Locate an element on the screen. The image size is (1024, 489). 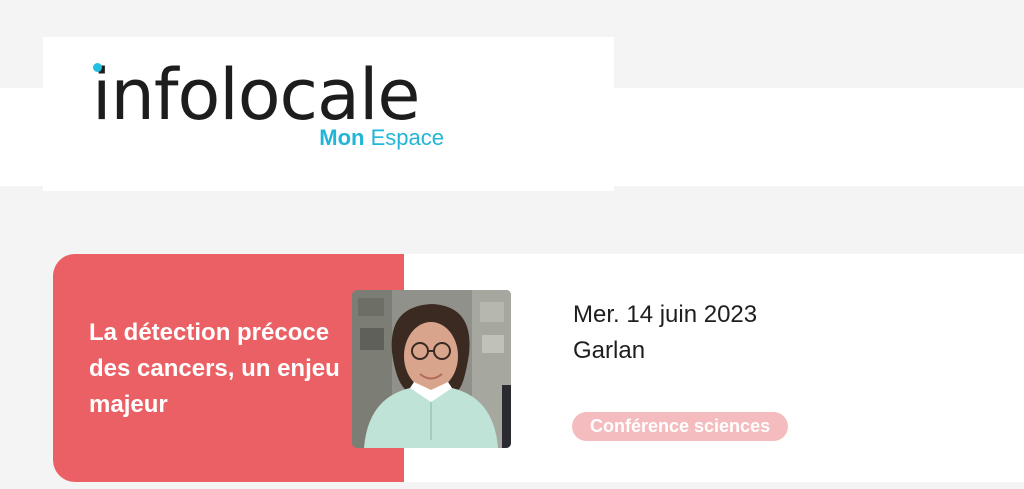
event-date: Mer. 14 juin 2023 is located at coordinates (665, 314).